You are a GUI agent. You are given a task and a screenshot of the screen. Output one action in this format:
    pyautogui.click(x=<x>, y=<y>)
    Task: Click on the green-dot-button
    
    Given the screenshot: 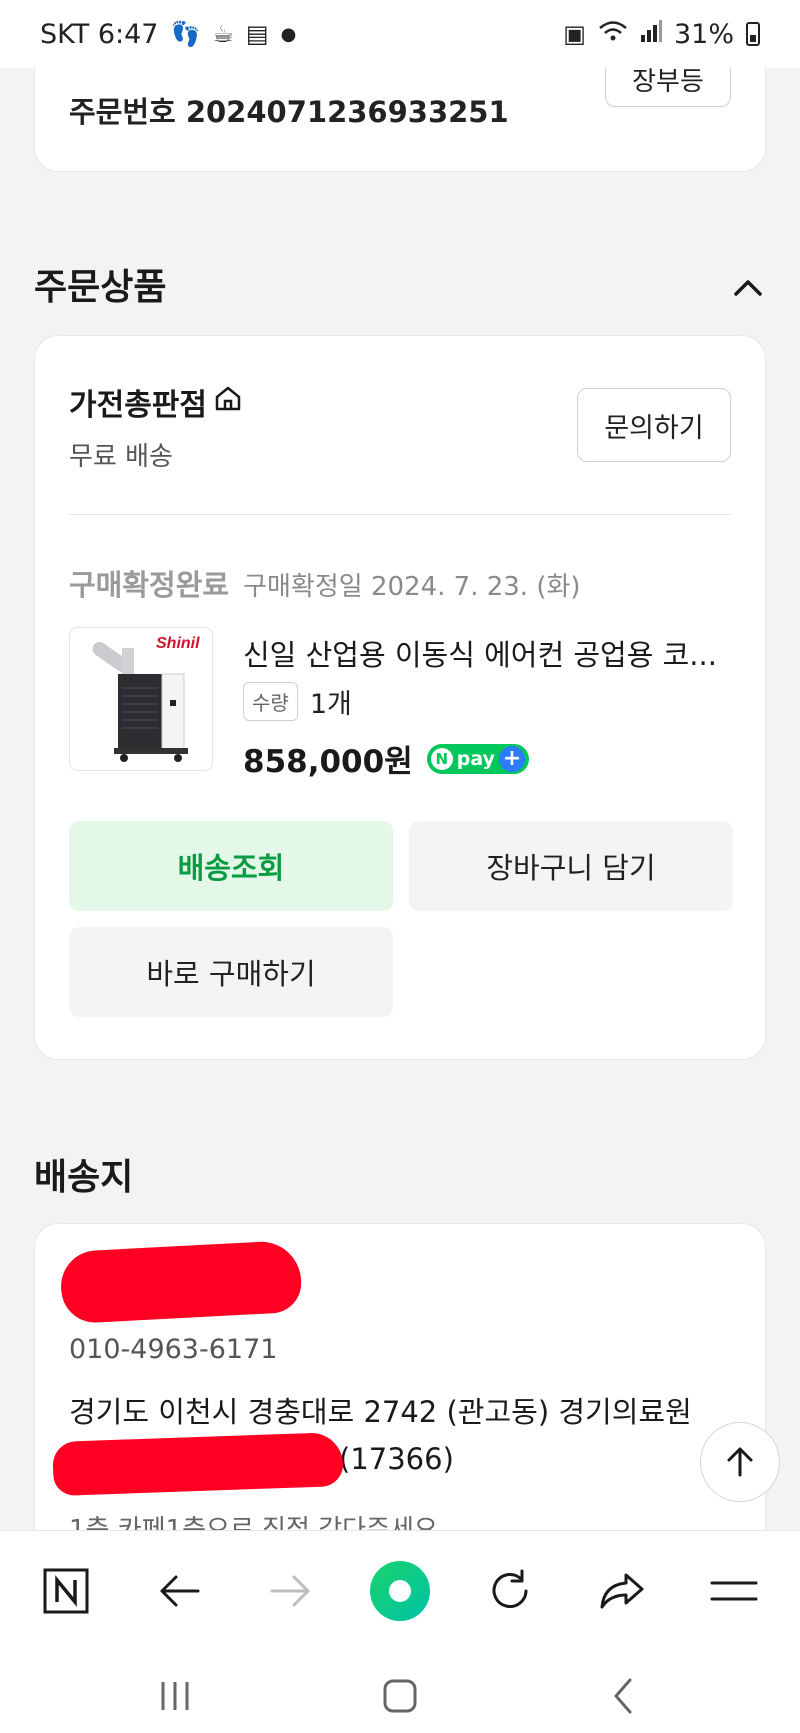 What is the action you would take?
    pyautogui.click(x=400, y=1591)
    